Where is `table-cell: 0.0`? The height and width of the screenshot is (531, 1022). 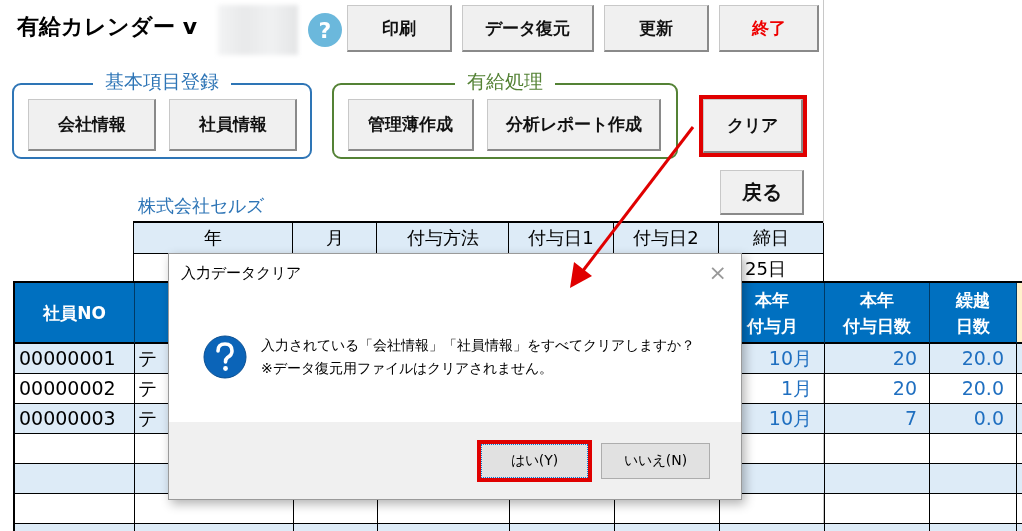
table-cell: 0.0 is located at coordinates (973, 419).